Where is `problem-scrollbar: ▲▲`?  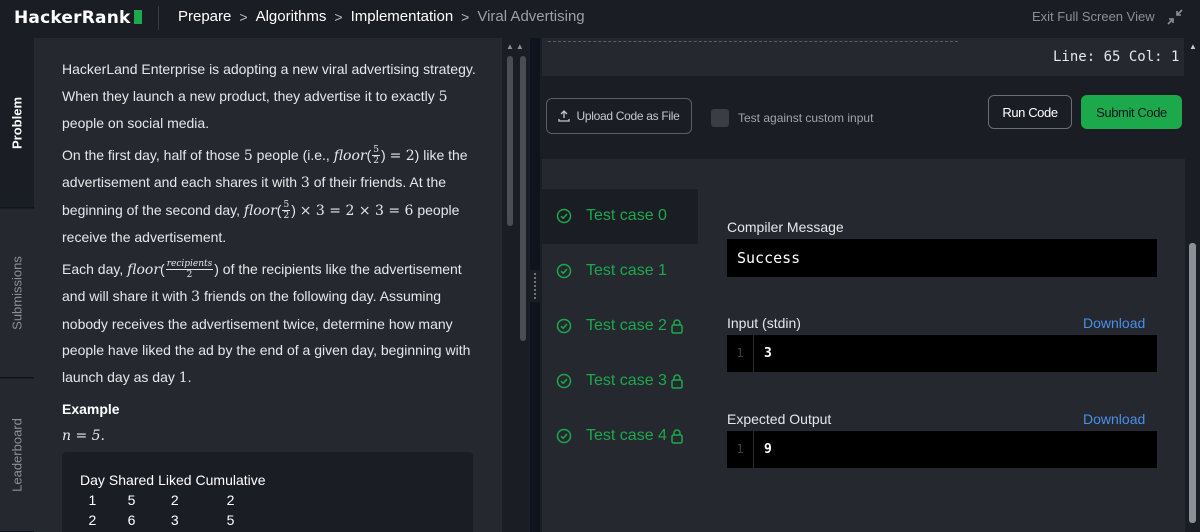 problem-scrollbar: ▲▲ is located at coordinates (516, 285).